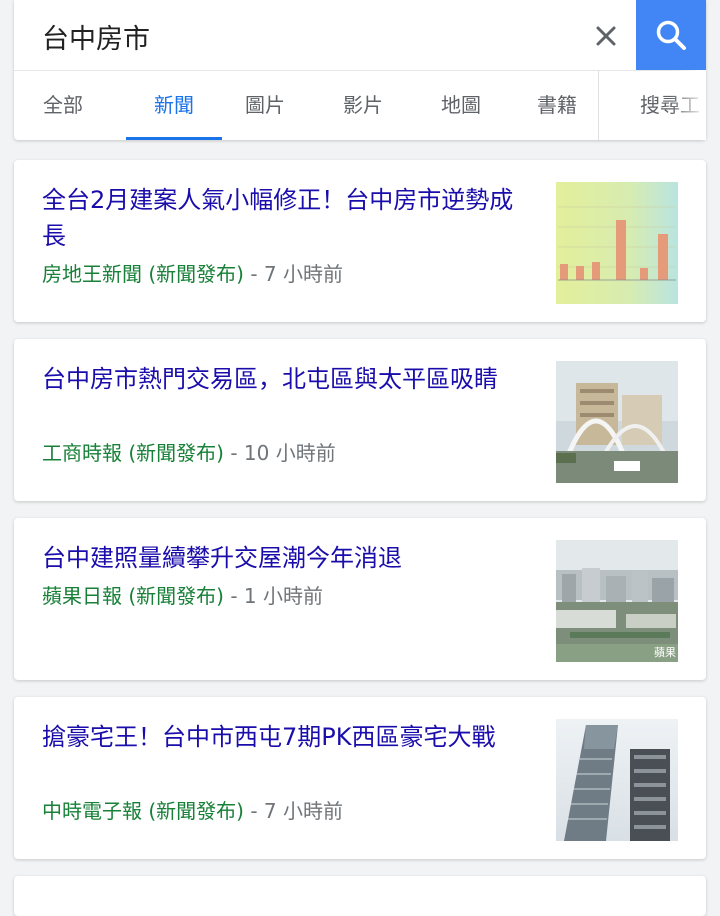 This screenshot has height=916, width=720. Describe the element at coordinates (282, 379) in the screenshot. I see `result-title: 台中房市熱門交易區，北屯區與太平區吸睛` at that location.